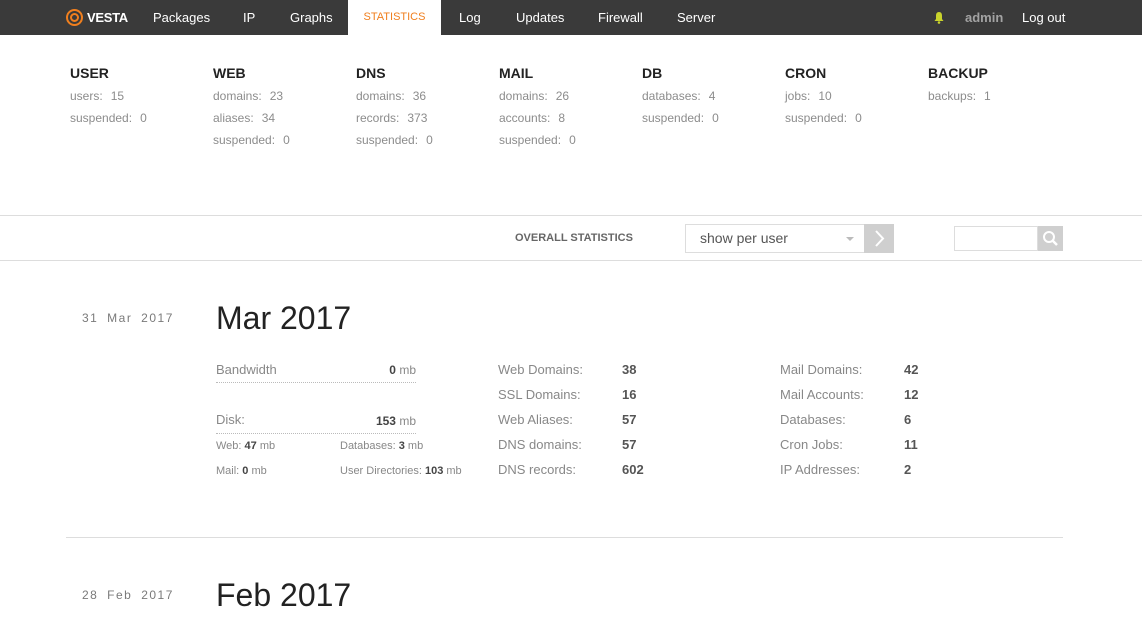  Describe the element at coordinates (311, 17) in the screenshot. I see `nav-graphs: Graphs` at that location.